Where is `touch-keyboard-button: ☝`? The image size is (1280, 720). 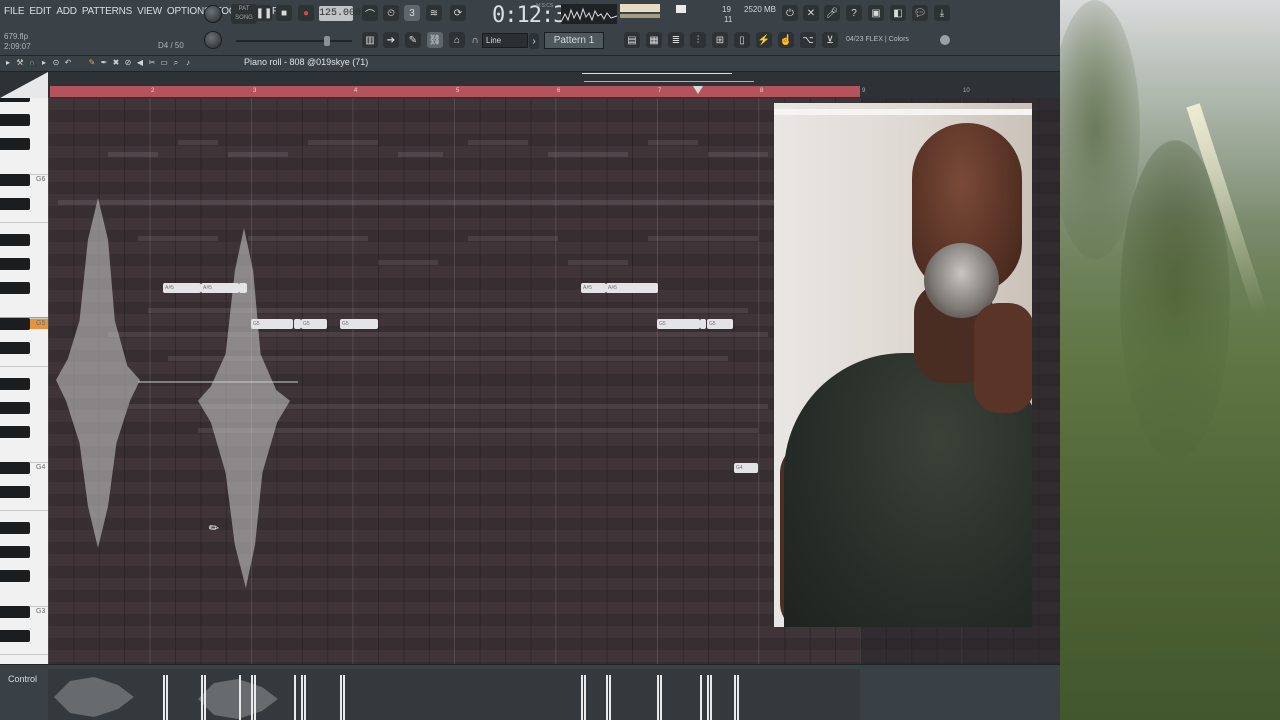
touch-keyboard-button: ☝ is located at coordinates (786, 40).